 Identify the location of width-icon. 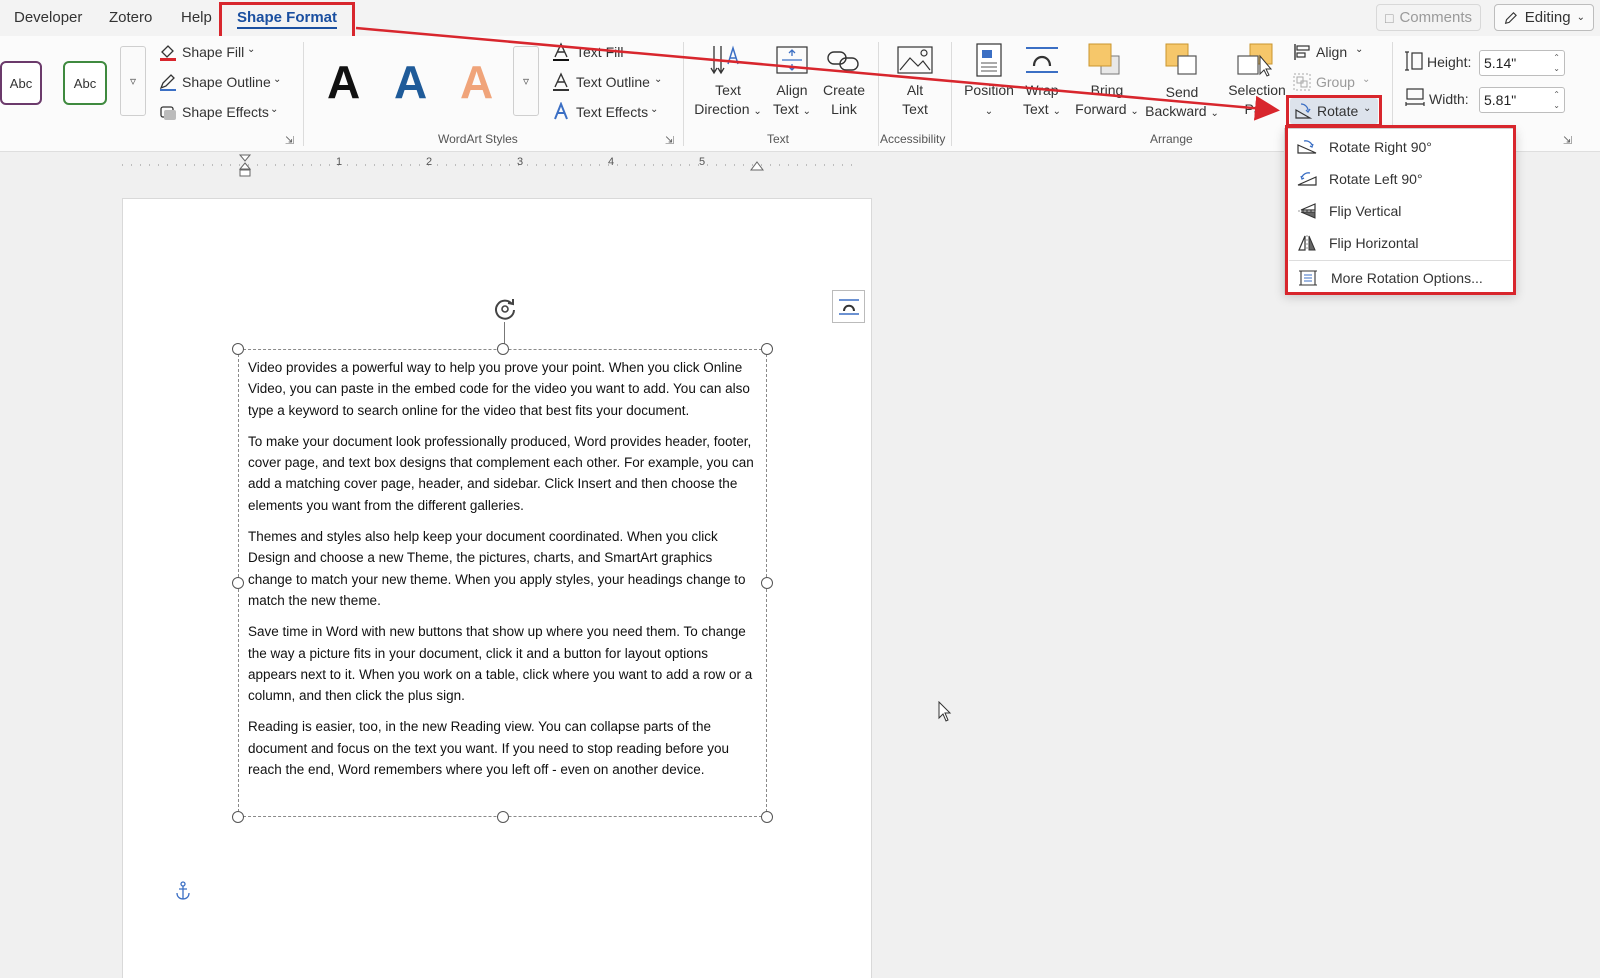
(1415, 97).